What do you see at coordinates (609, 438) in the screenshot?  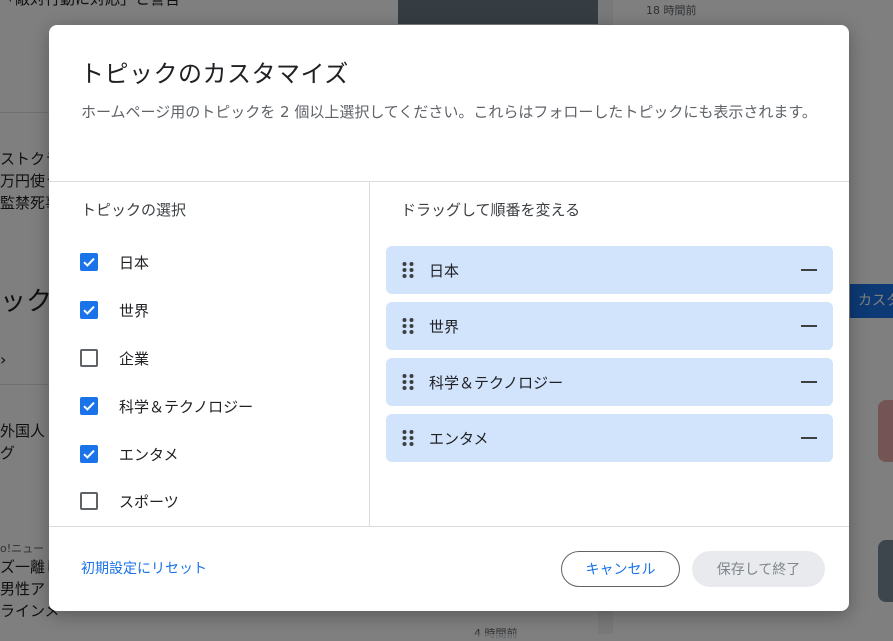 I see `order-item-entertainment: エンタメ` at bounding box center [609, 438].